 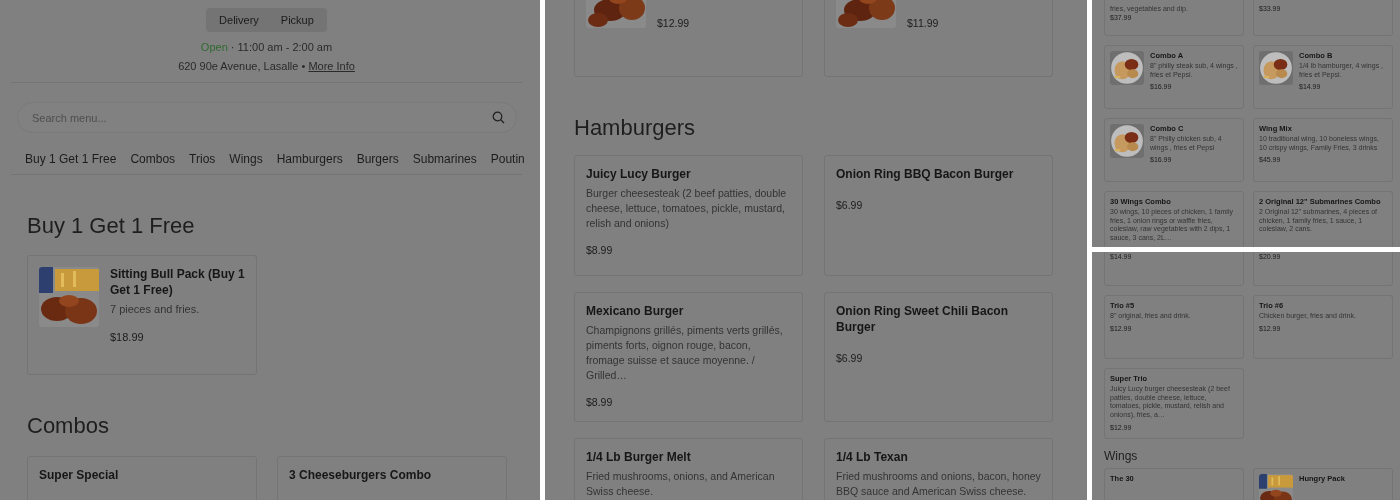 I want to click on search-icon, so click(x=498, y=117).